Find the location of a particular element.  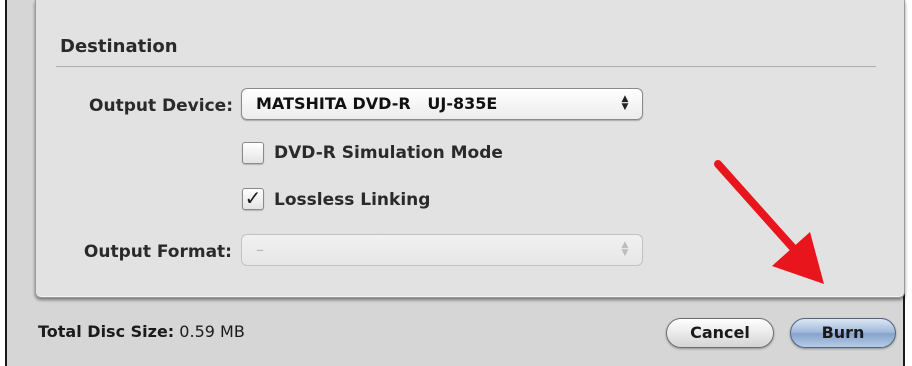

simulation-mode-checkbox is located at coordinates (253, 153).